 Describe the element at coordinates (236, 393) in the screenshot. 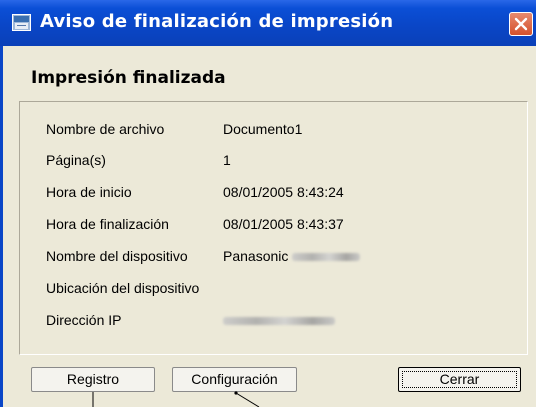

I see `callout-dot-config` at that location.